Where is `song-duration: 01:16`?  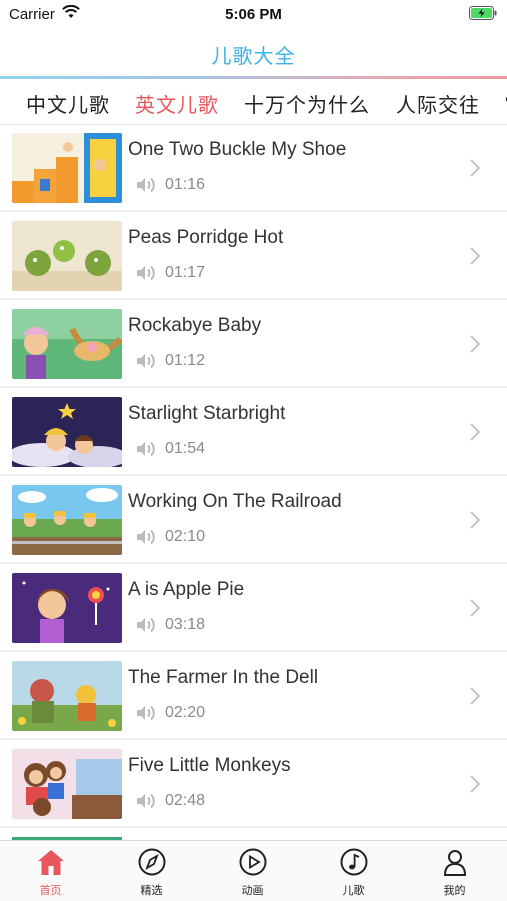 song-duration: 01:16 is located at coordinates (185, 184).